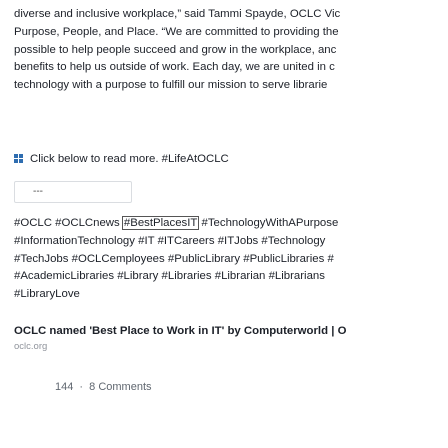  Describe the element at coordinates (204, 259) in the screenshot. I see `hashtag-link: #PublicLibrary` at that location.